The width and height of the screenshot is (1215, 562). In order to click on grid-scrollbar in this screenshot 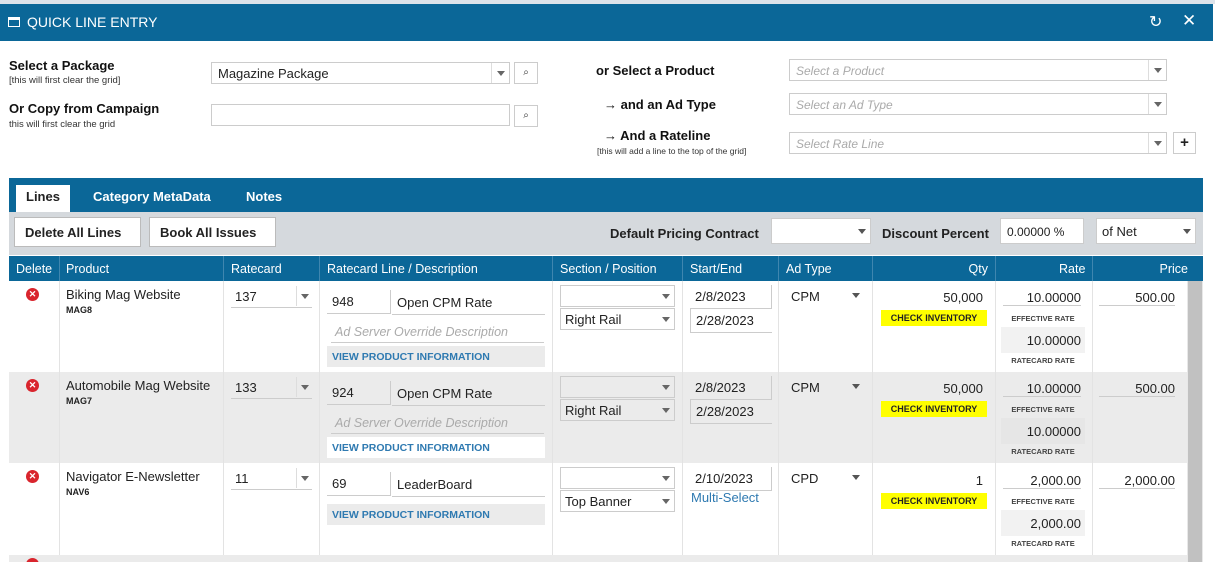, I will do `click(1195, 421)`.